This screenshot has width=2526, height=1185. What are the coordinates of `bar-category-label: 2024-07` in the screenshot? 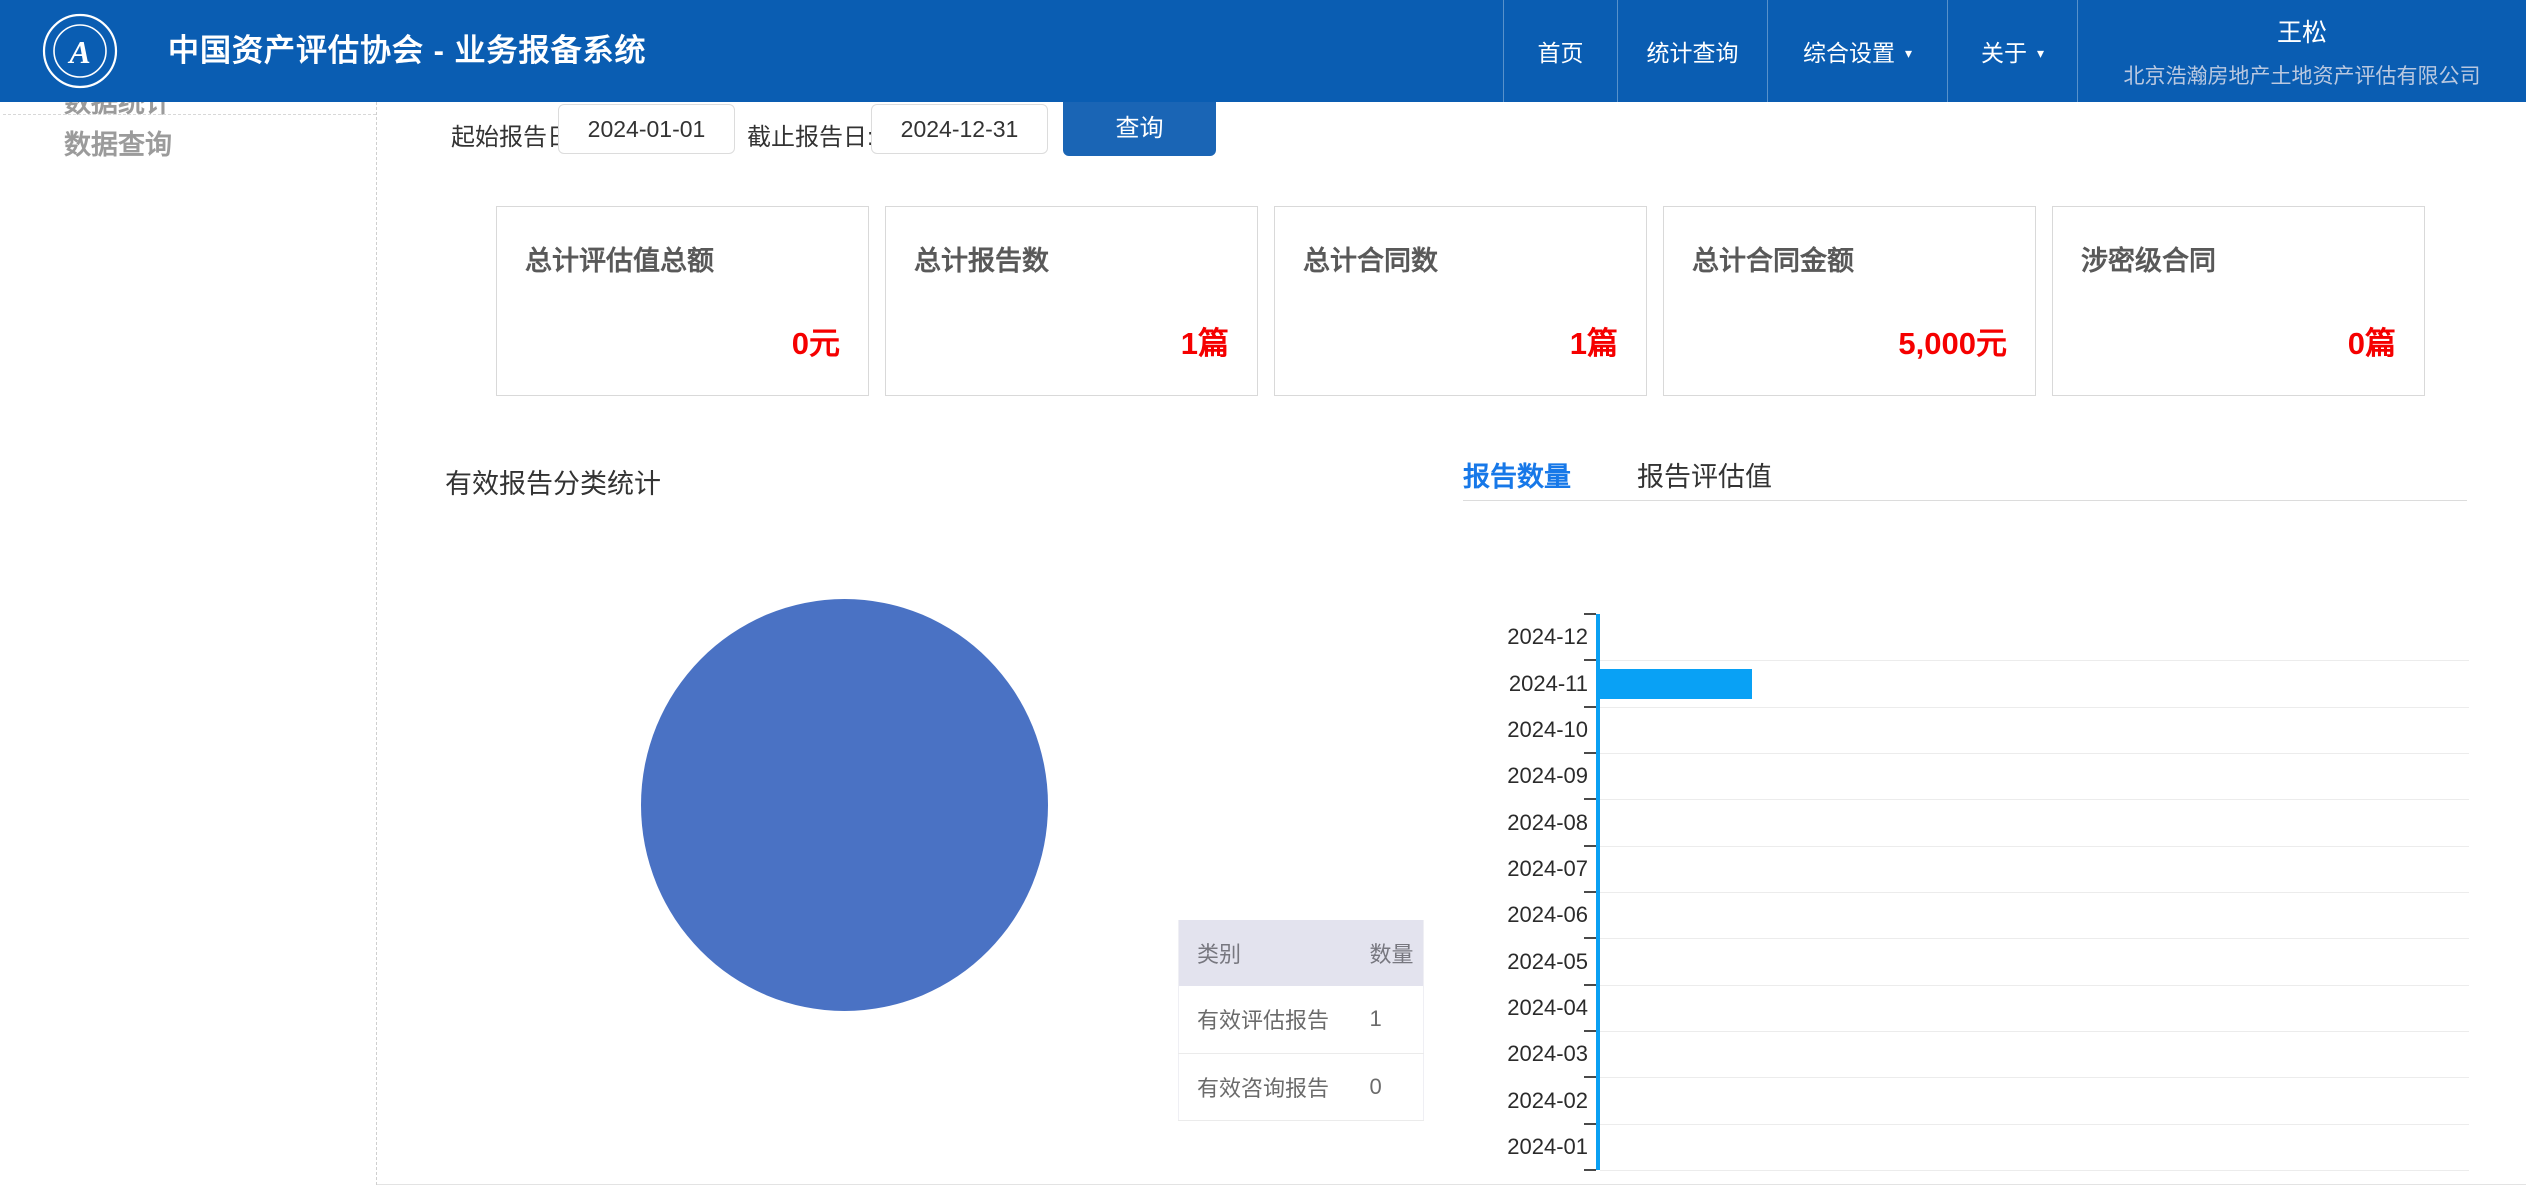 It's located at (1547, 868).